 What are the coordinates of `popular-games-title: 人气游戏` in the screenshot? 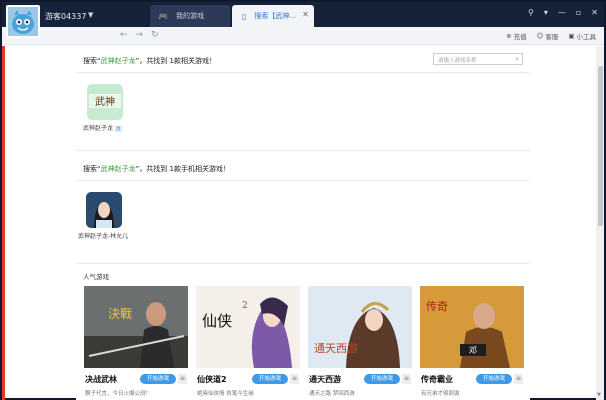 It's located at (96, 277).